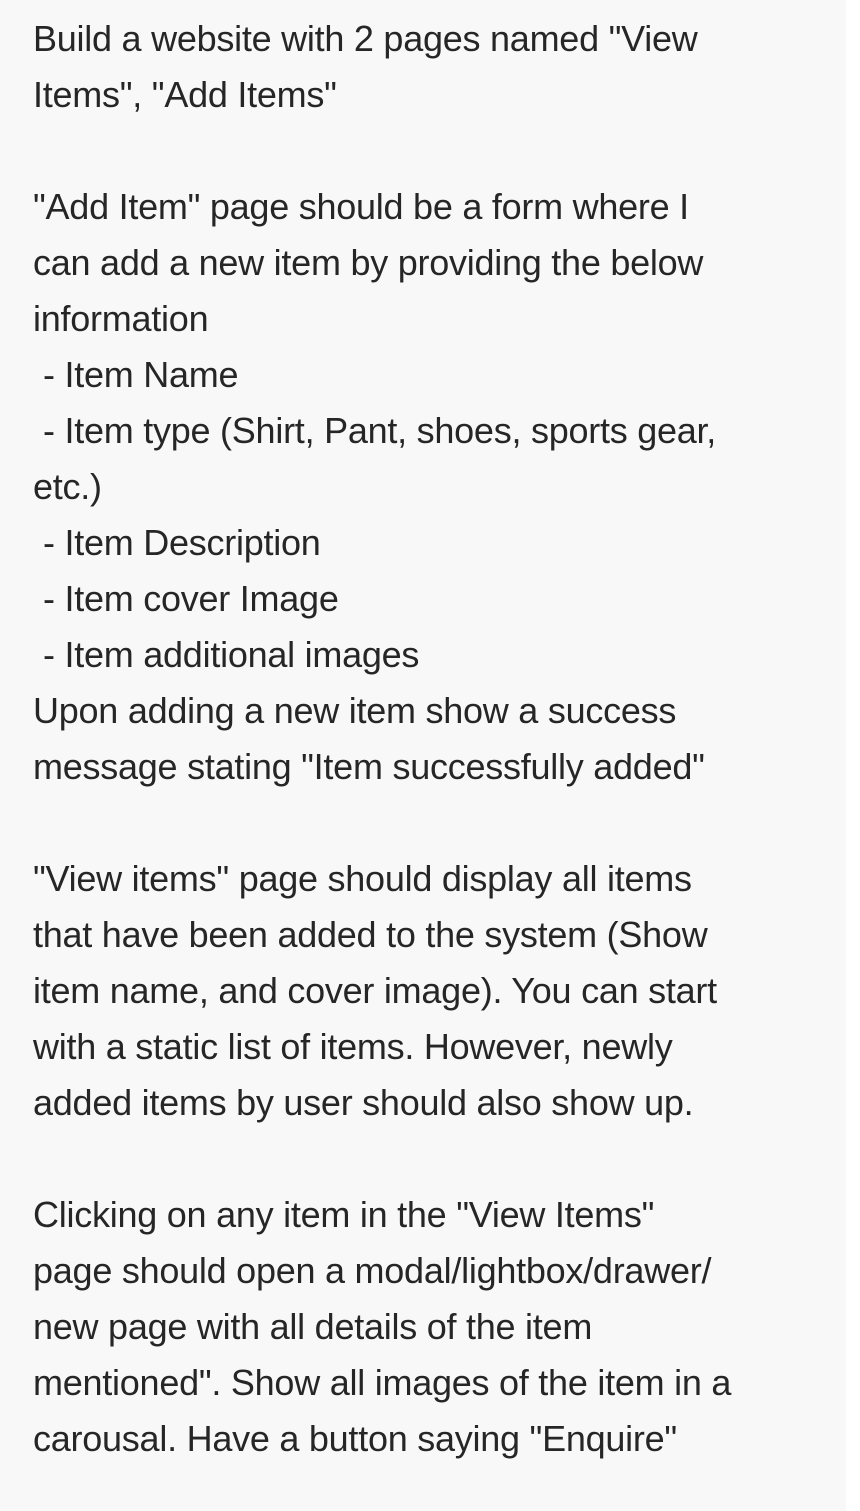  Describe the element at coordinates (370, 934) in the screenshot. I see `text-line: that have been added to the system (Show` at that location.